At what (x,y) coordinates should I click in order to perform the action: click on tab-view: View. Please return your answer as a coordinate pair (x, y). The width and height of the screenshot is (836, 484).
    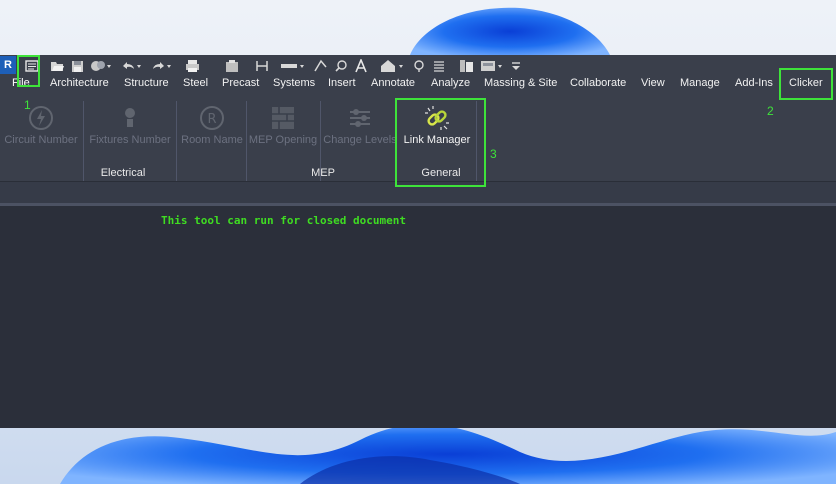
    Looking at the image, I should click on (653, 87).